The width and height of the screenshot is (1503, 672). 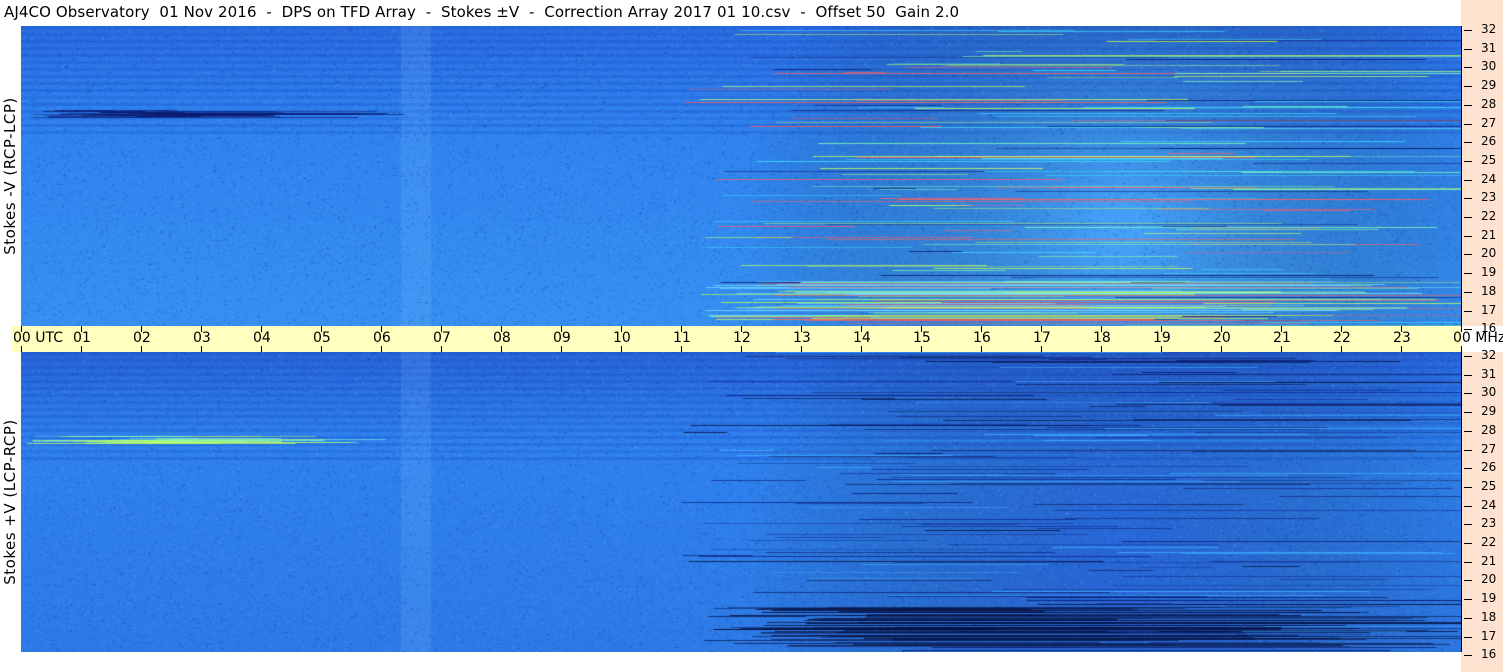 I want to click on bottom-panel-label: Stokes +V (LCP-RCP), so click(x=10, y=502).